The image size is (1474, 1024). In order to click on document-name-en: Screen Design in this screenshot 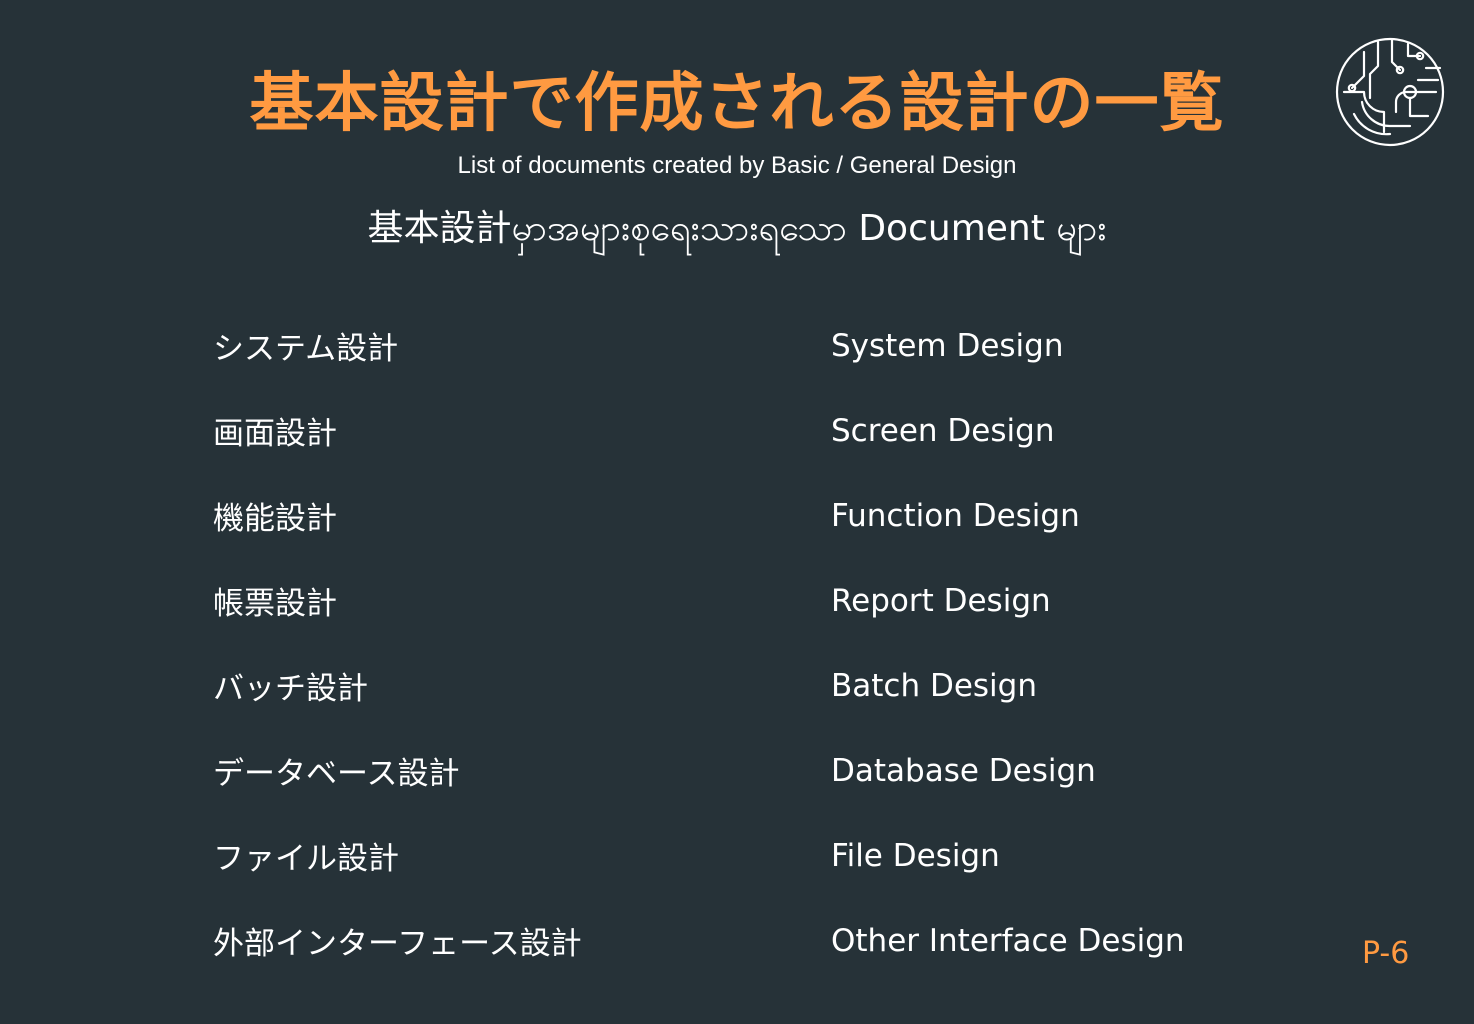, I will do `click(943, 430)`.